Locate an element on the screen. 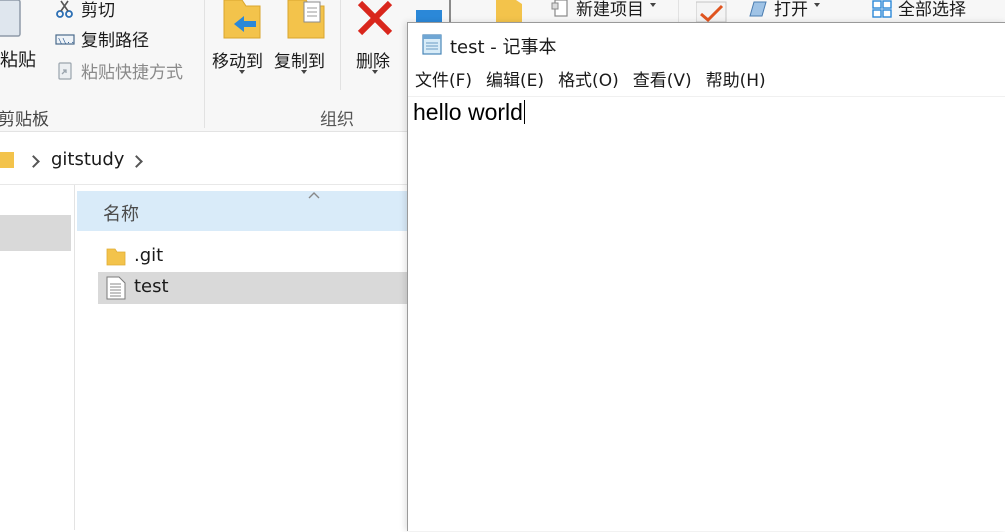 This screenshot has height=532, width=1005. open-button: 打开 is located at coordinates (784, 10).